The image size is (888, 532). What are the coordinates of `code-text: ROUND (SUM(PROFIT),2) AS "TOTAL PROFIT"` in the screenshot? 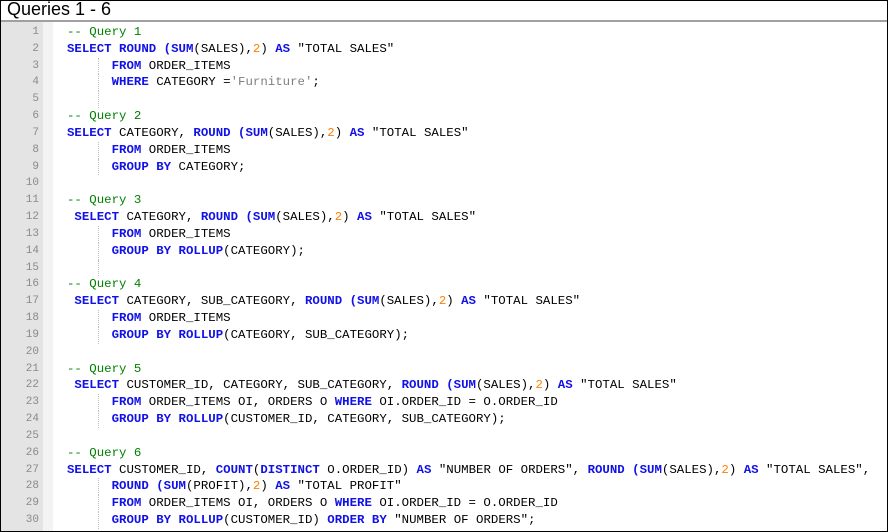 It's located at (234, 486).